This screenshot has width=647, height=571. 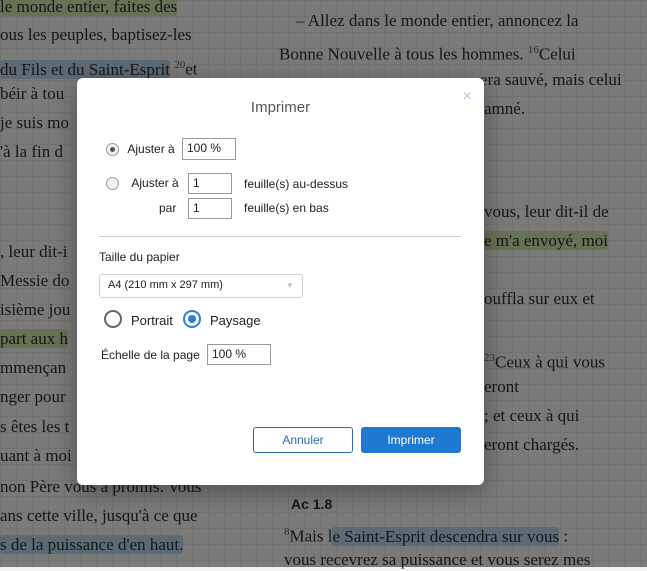 What do you see at coordinates (192, 319) in the screenshot?
I see `landscape-radio` at bounding box center [192, 319].